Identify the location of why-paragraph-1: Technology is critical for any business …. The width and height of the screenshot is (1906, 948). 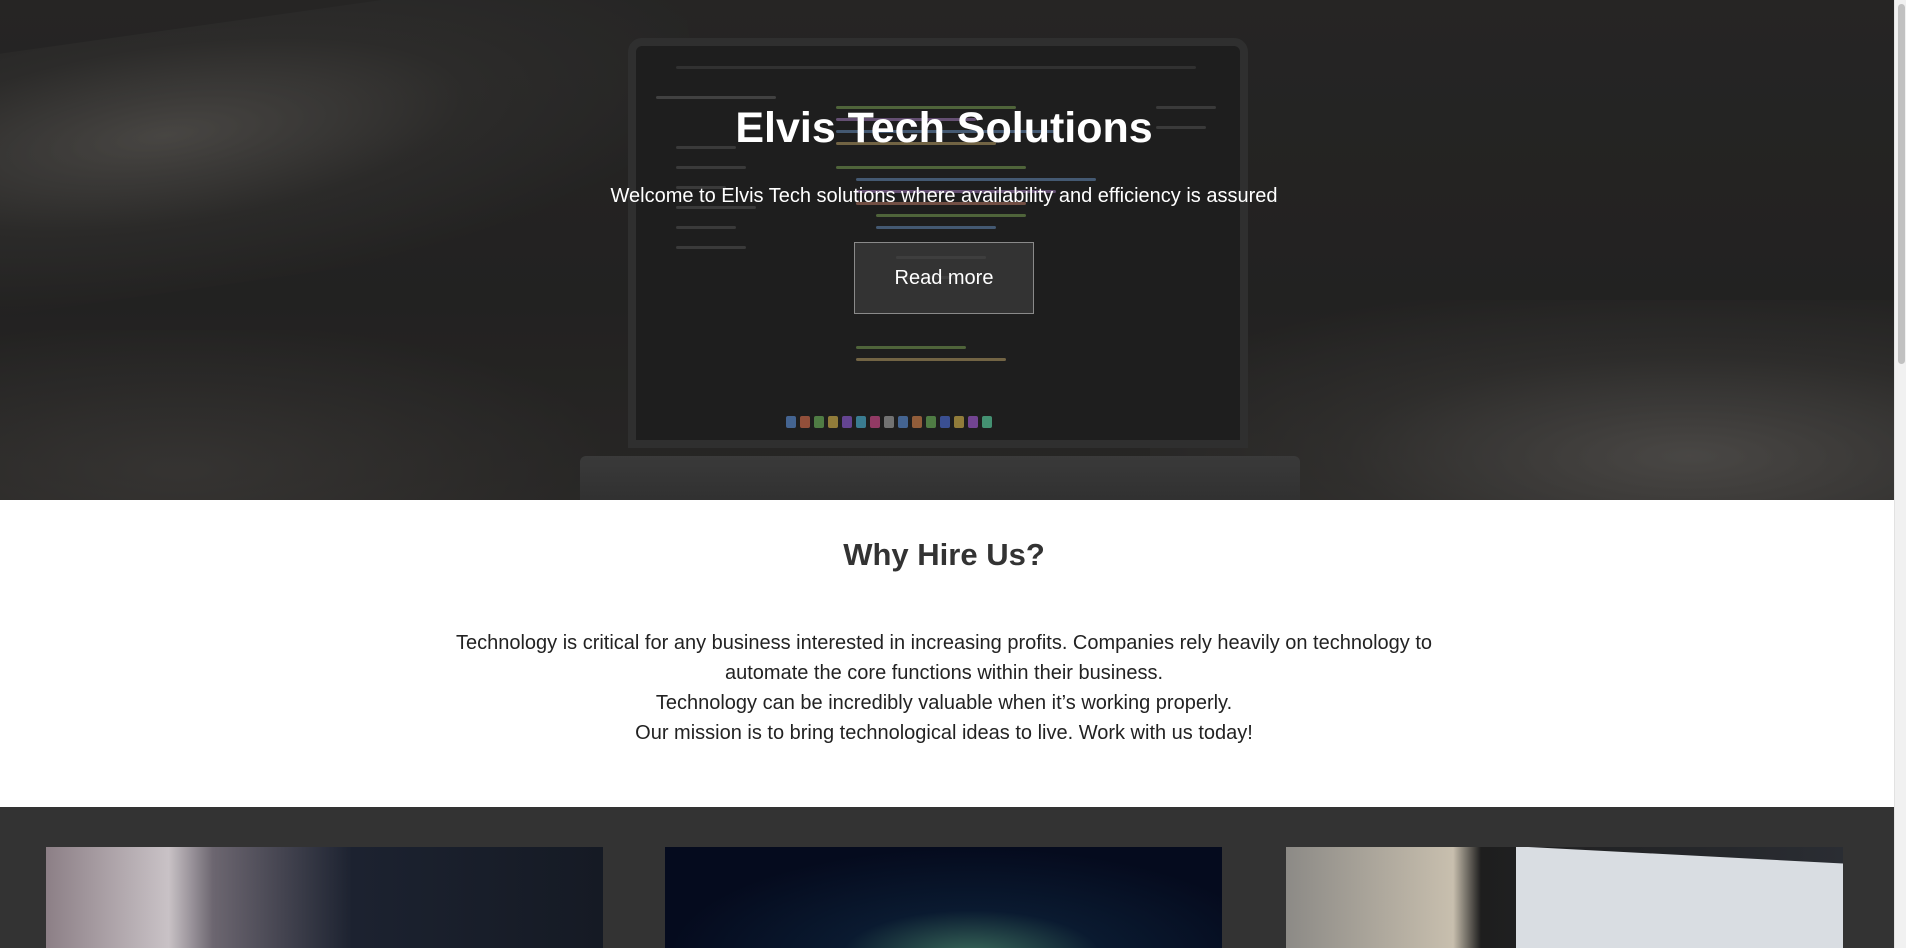
(944, 658).